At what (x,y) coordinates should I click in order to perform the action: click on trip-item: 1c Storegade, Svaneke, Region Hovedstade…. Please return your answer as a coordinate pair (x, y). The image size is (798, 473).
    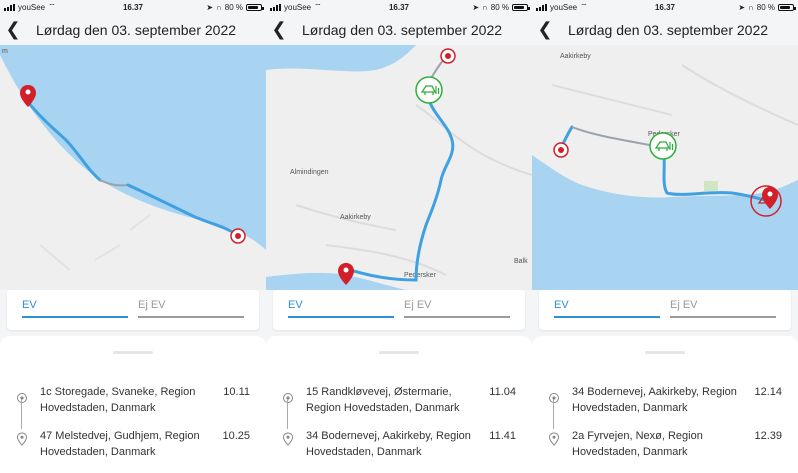
    Looking at the image, I should click on (133, 422).